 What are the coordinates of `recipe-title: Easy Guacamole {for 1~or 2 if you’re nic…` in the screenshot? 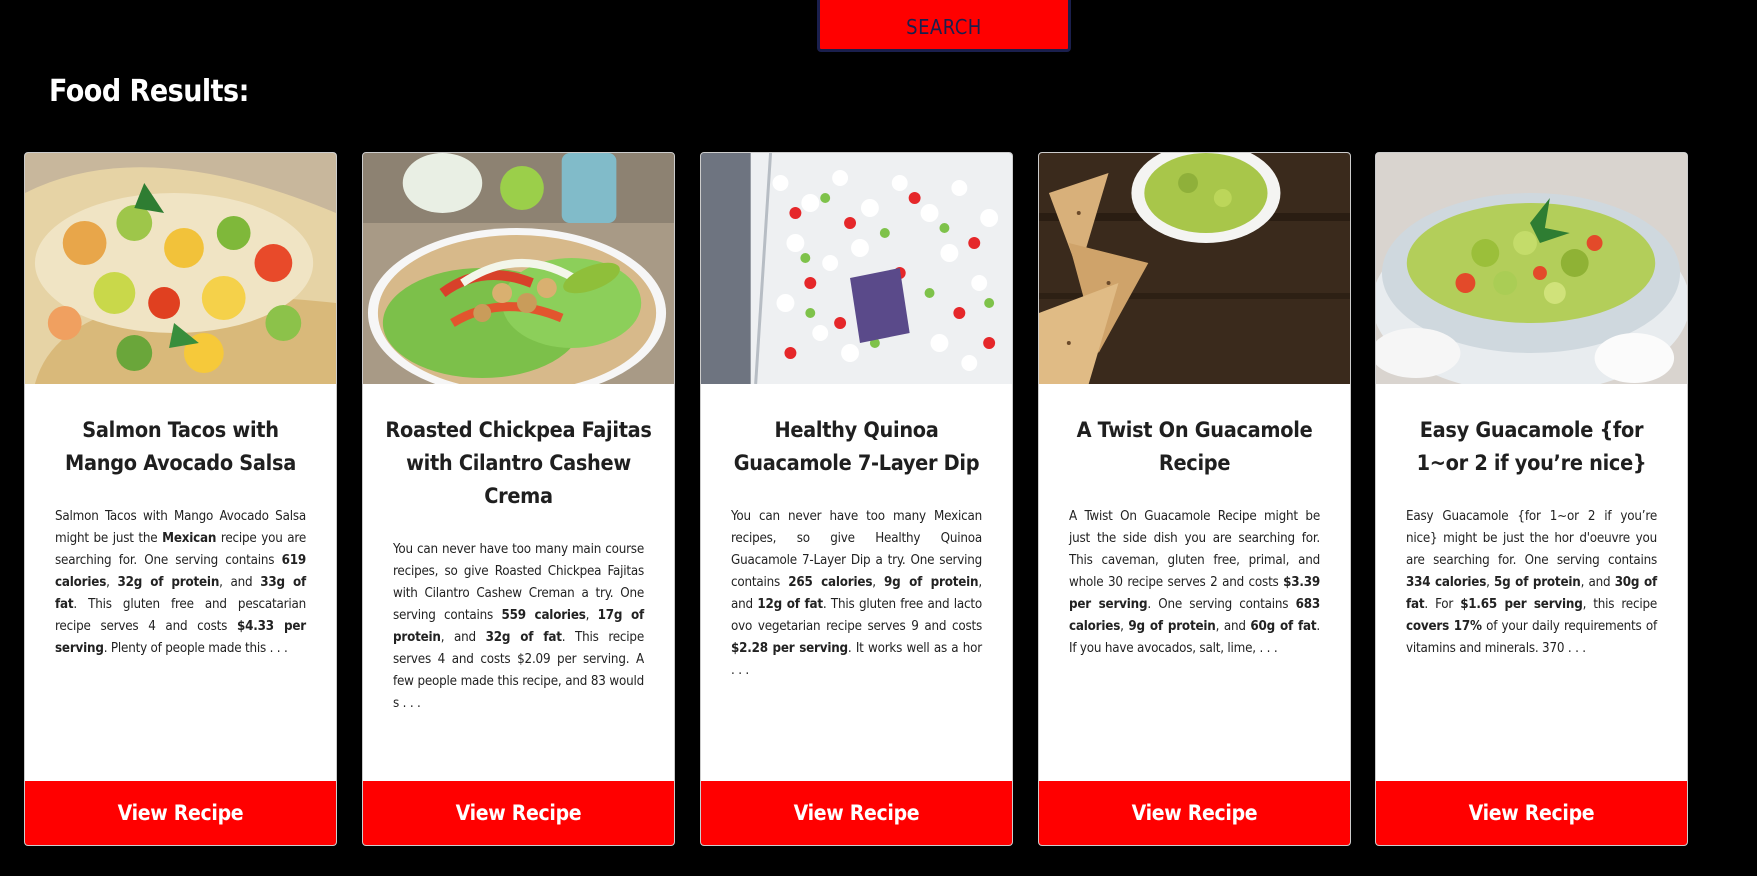 It's located at (1531, 447).